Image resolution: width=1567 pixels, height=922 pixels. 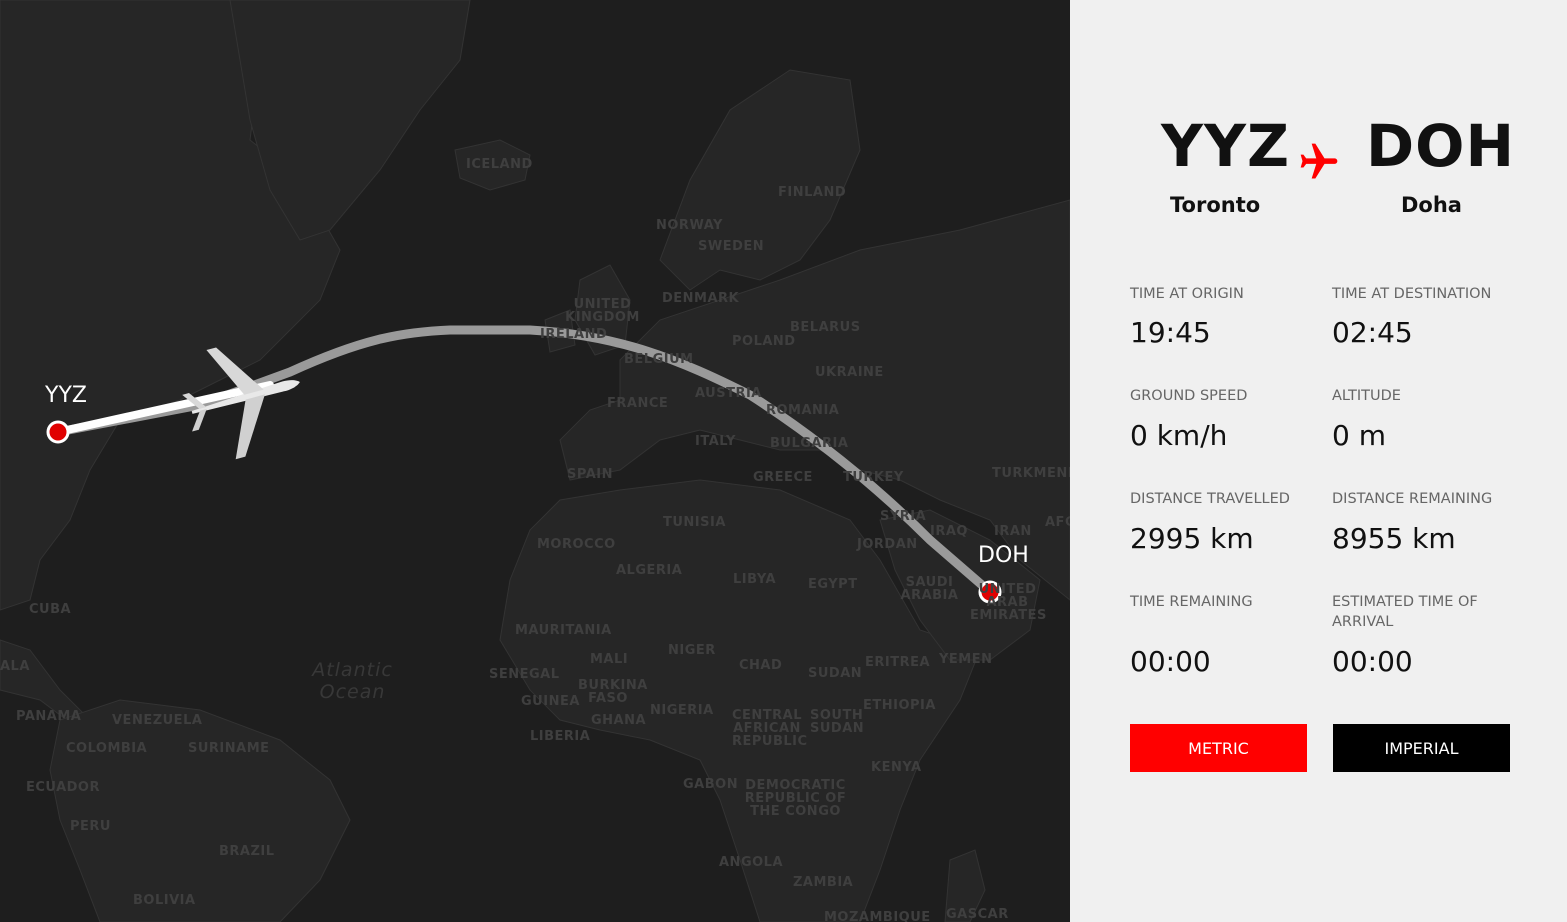 What do you see at coordinates (1192, 538) in the screenshot?
I see `distance-travelled-value: 2995 km` at bounding box center [1192, 538].